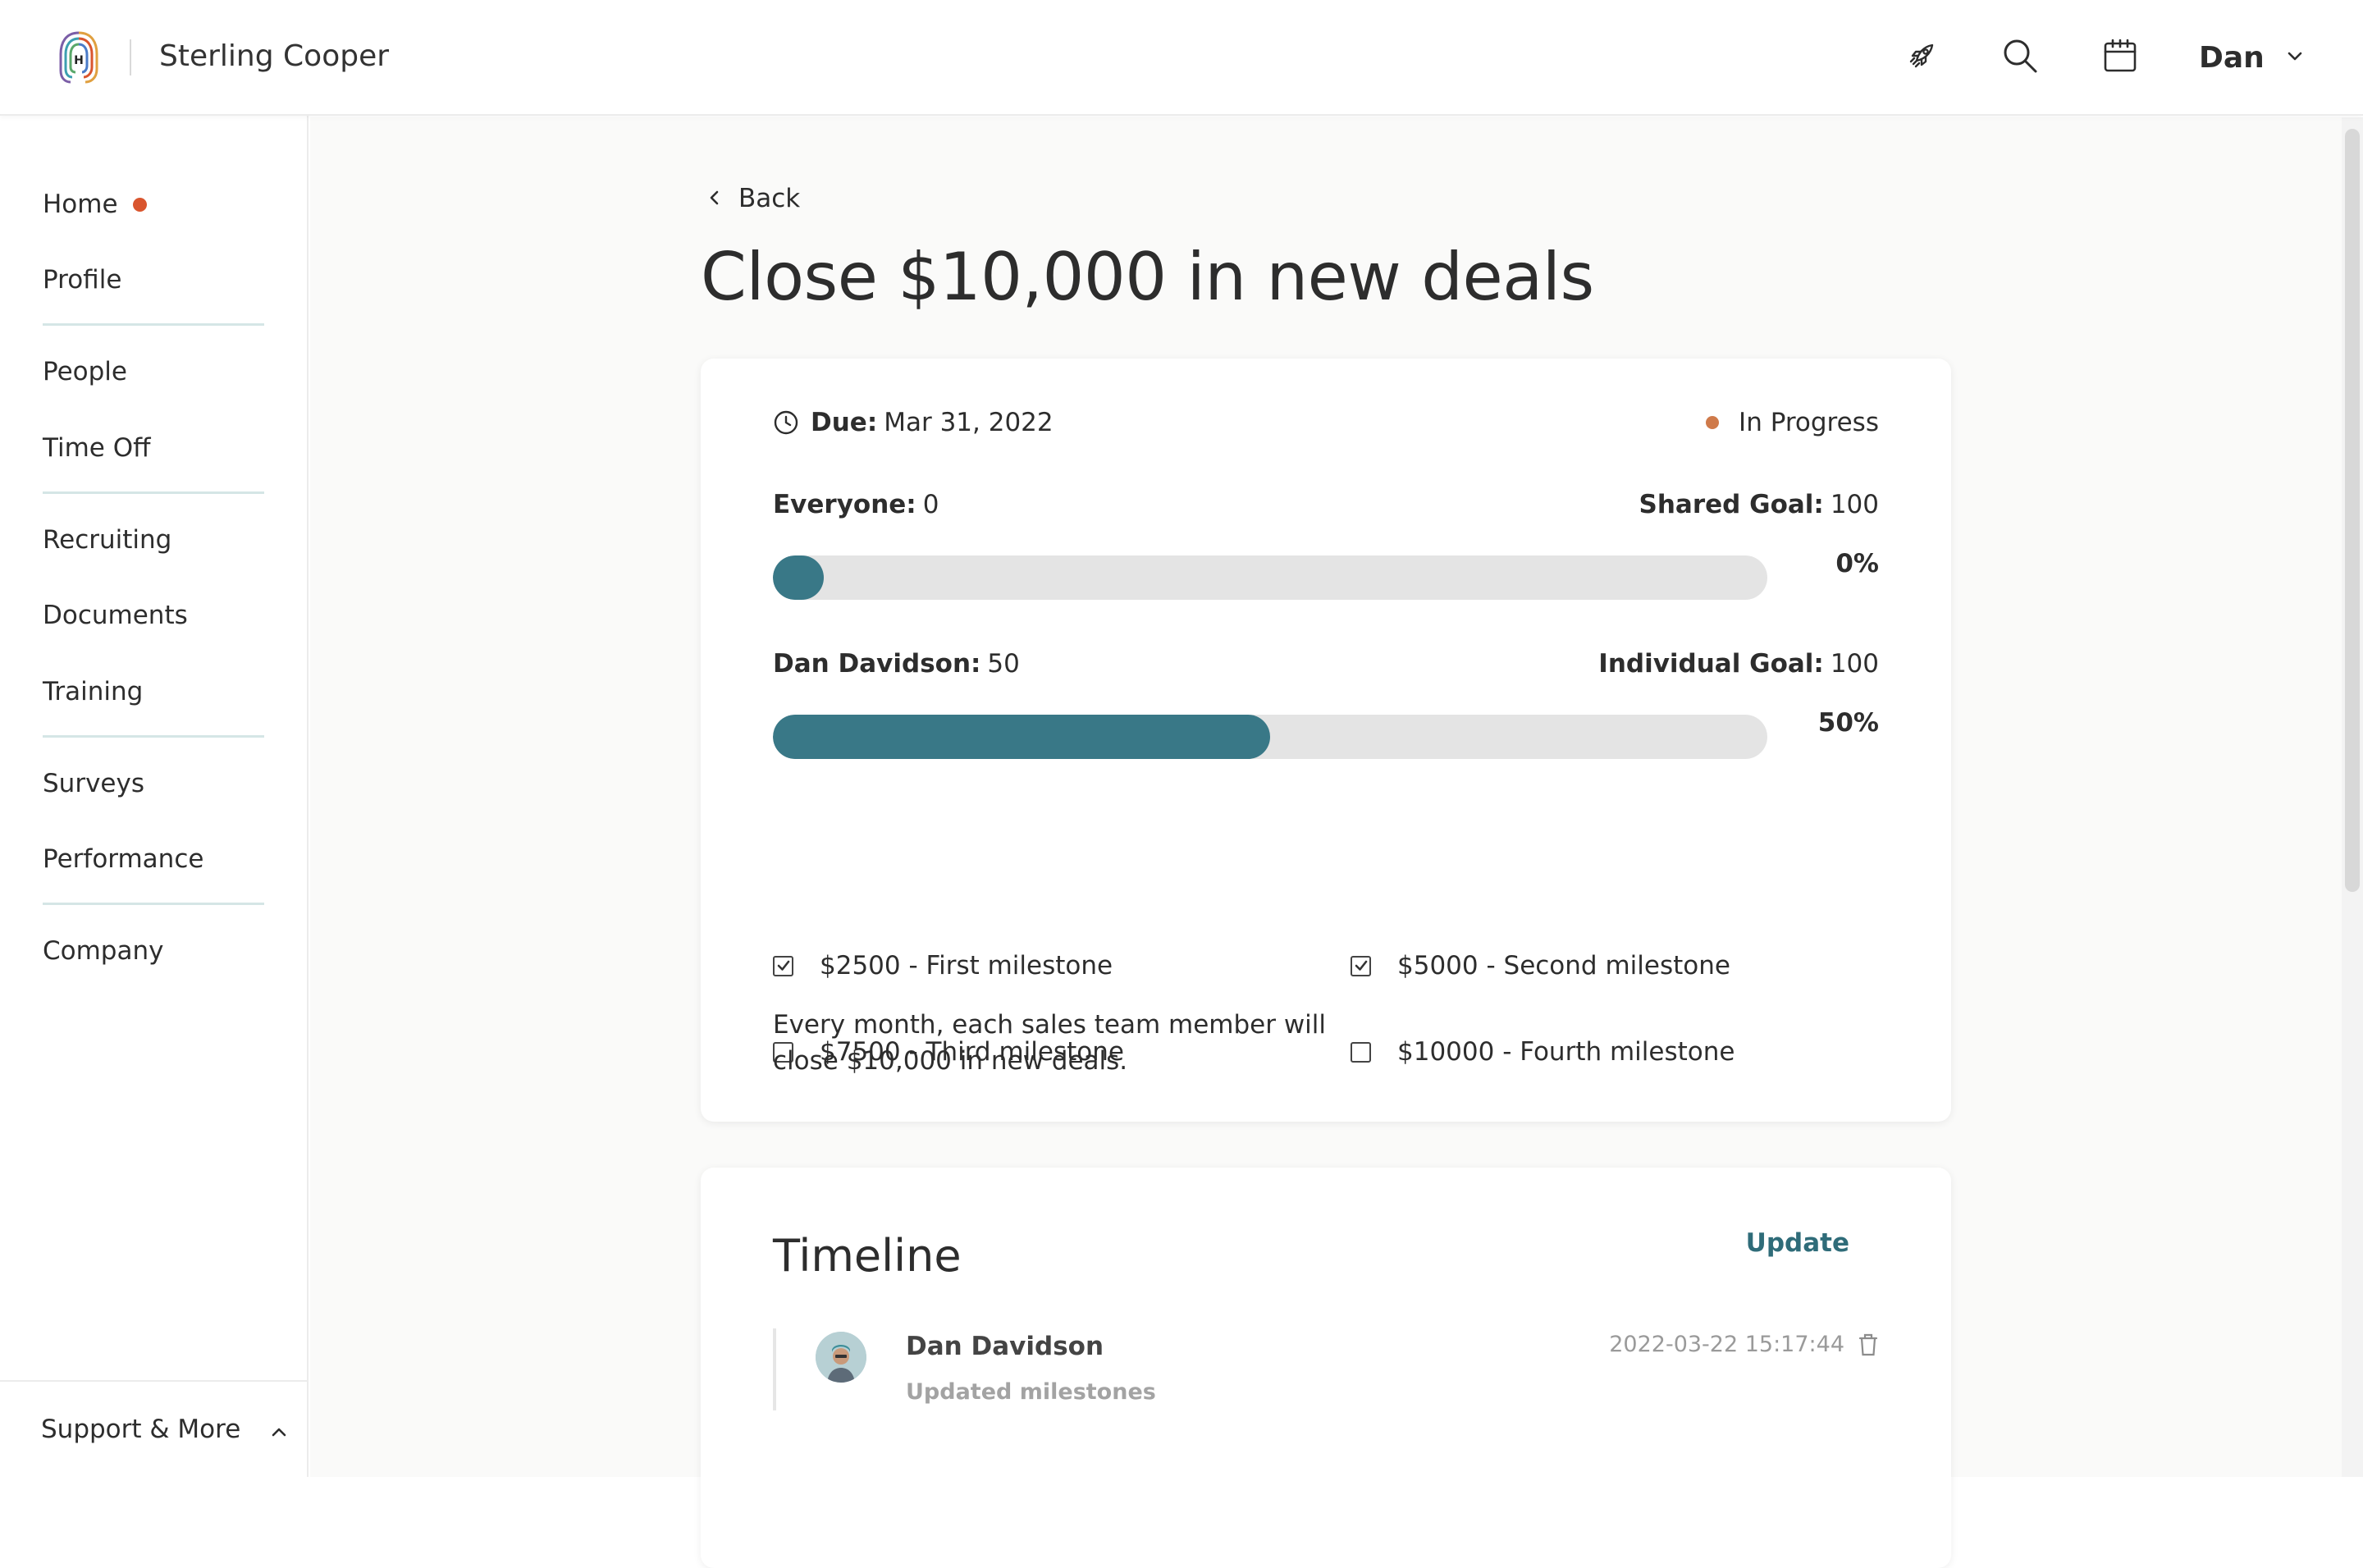  I want to click on sidebar-item-label: Company, so click(103, 951).